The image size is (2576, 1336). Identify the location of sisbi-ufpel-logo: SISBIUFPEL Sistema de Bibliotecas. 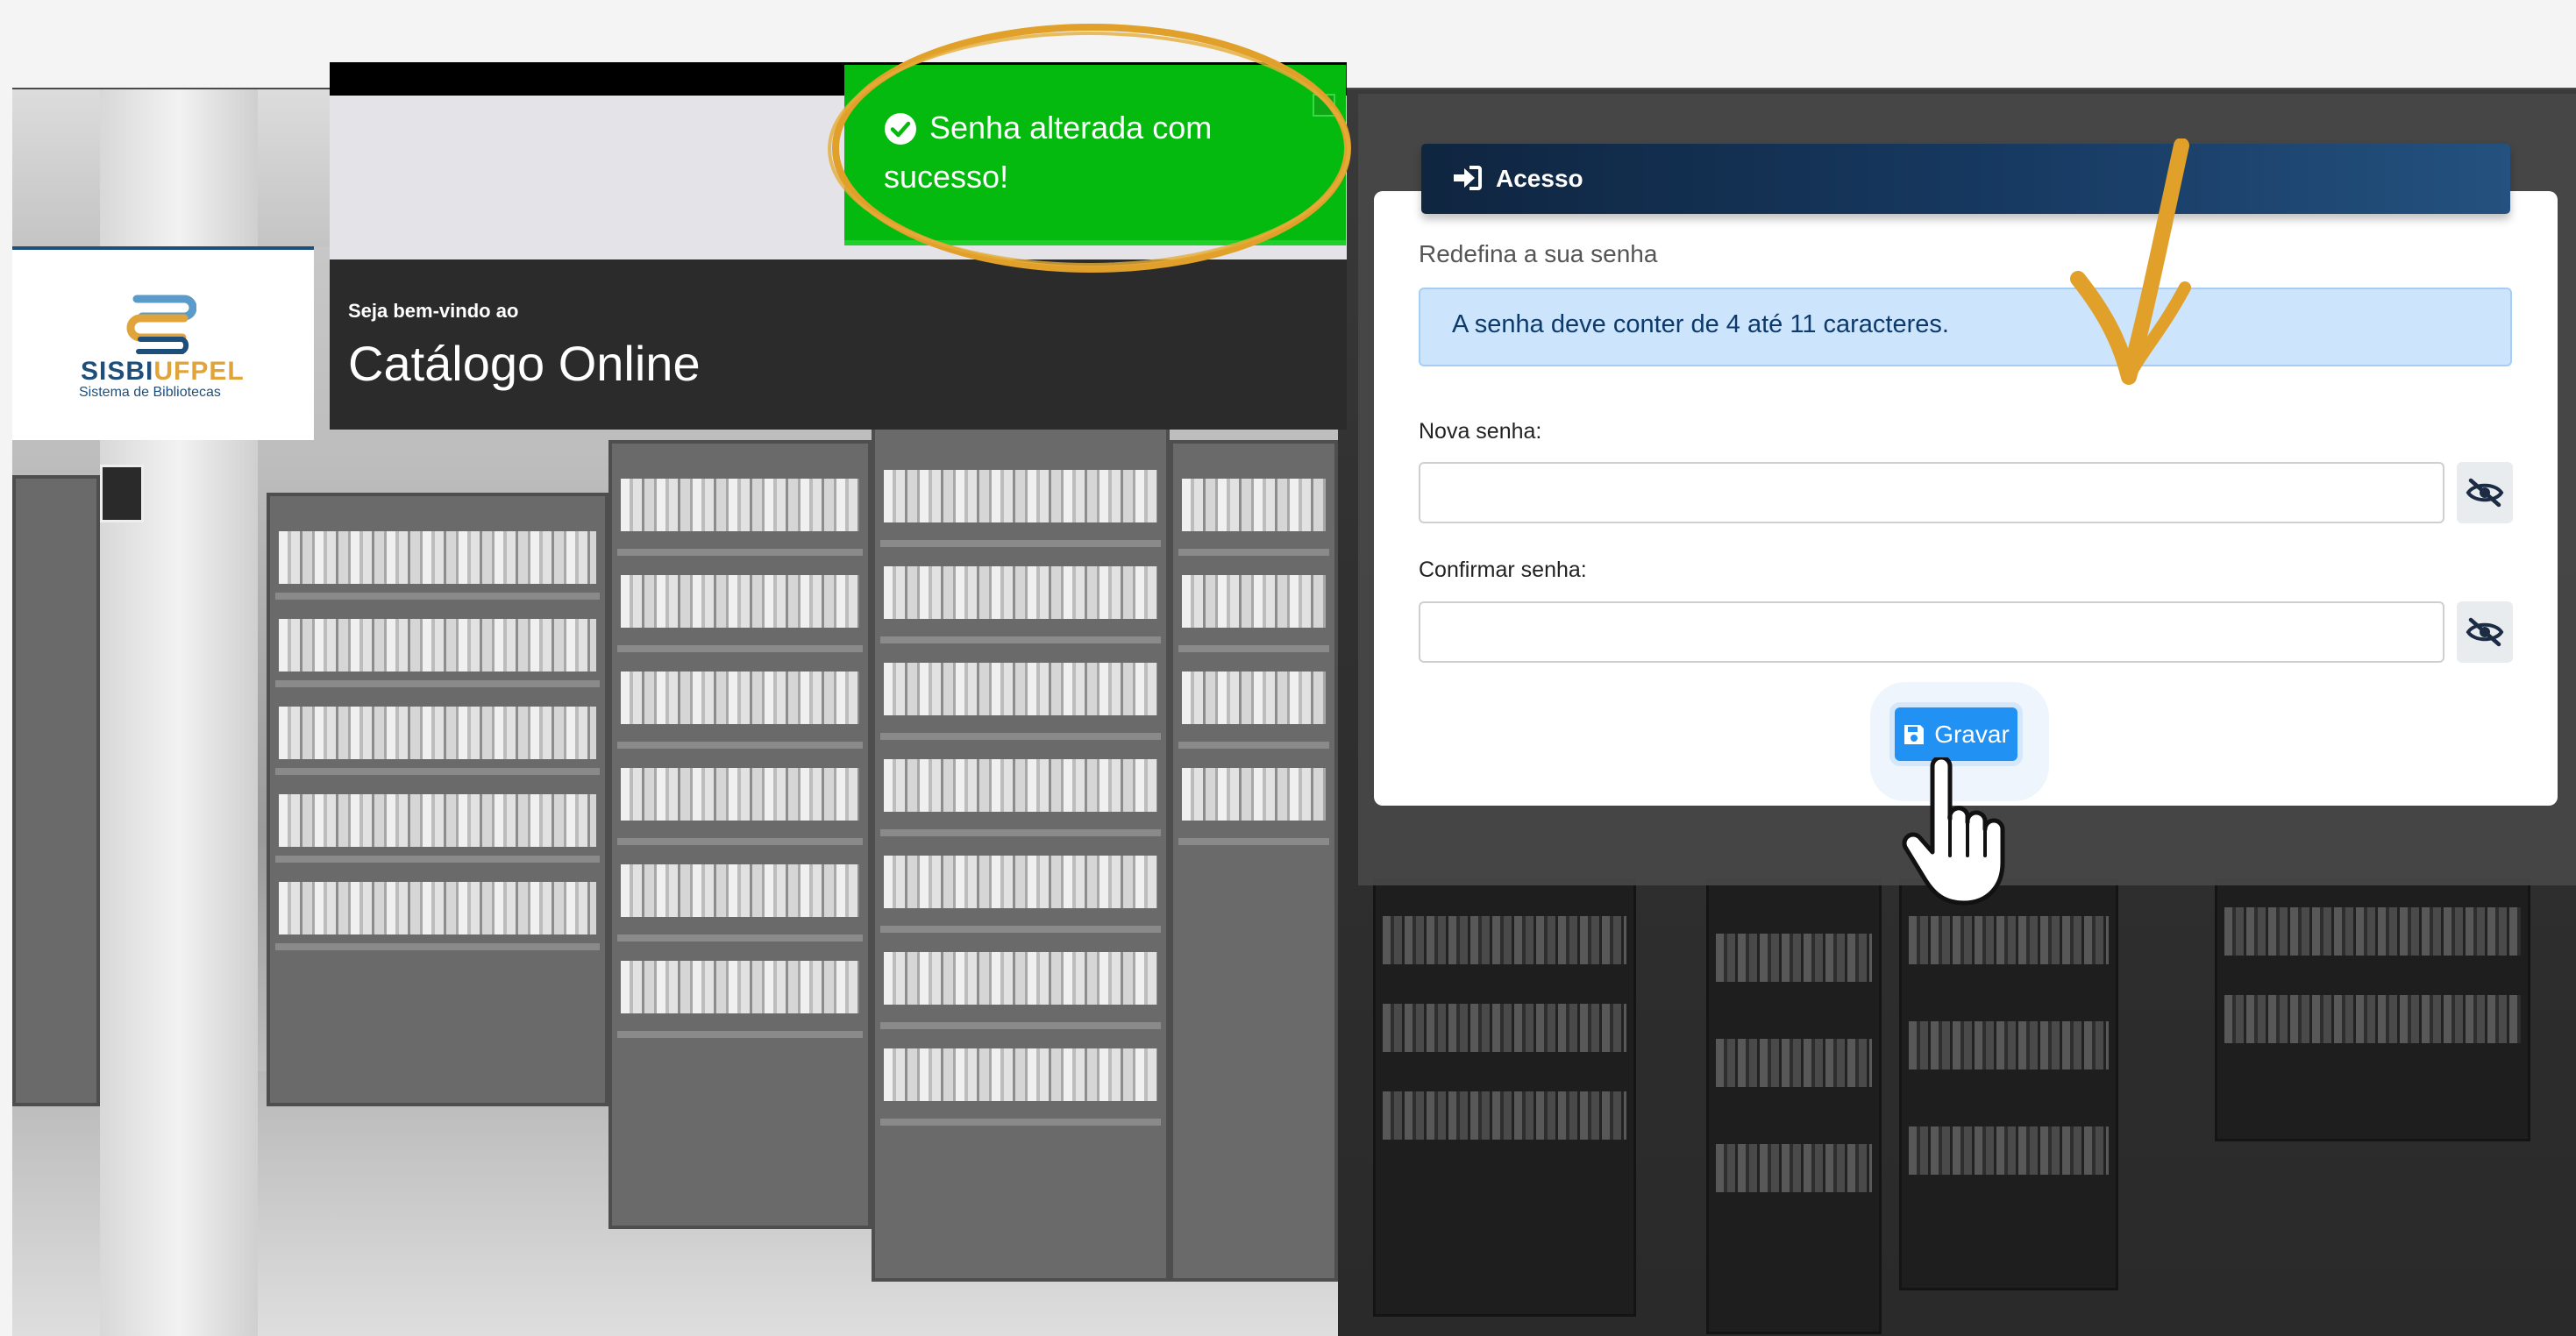
(163, 345).